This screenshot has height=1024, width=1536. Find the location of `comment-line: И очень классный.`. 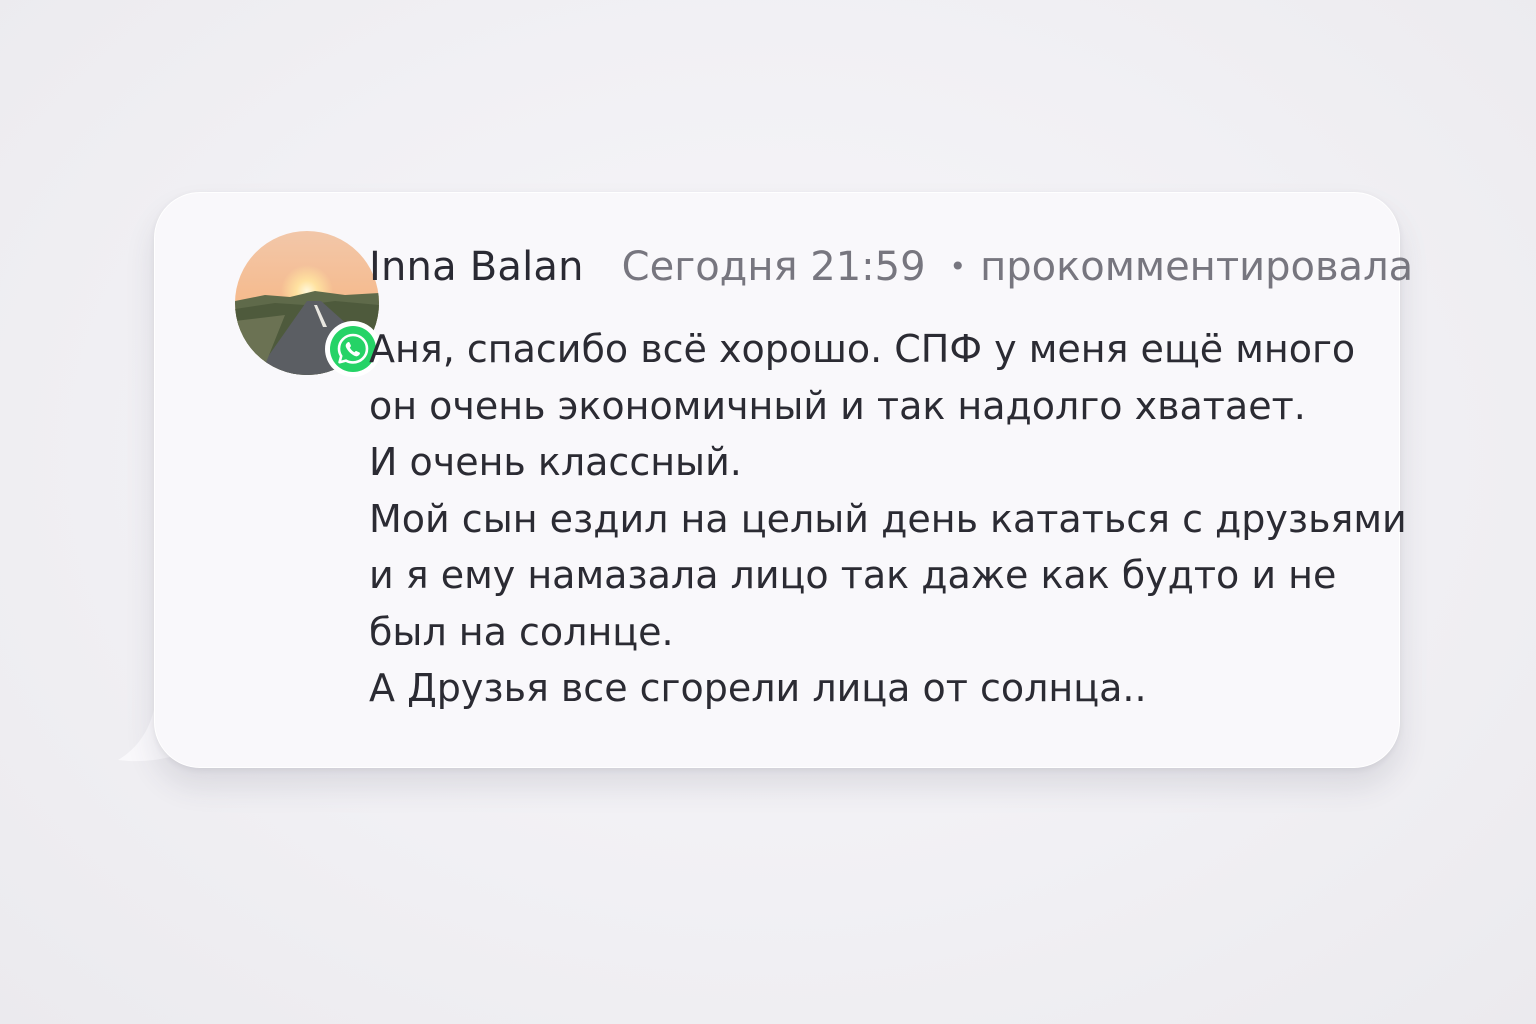

comment-line: И очень классный. is located at coordinates (555, 462).